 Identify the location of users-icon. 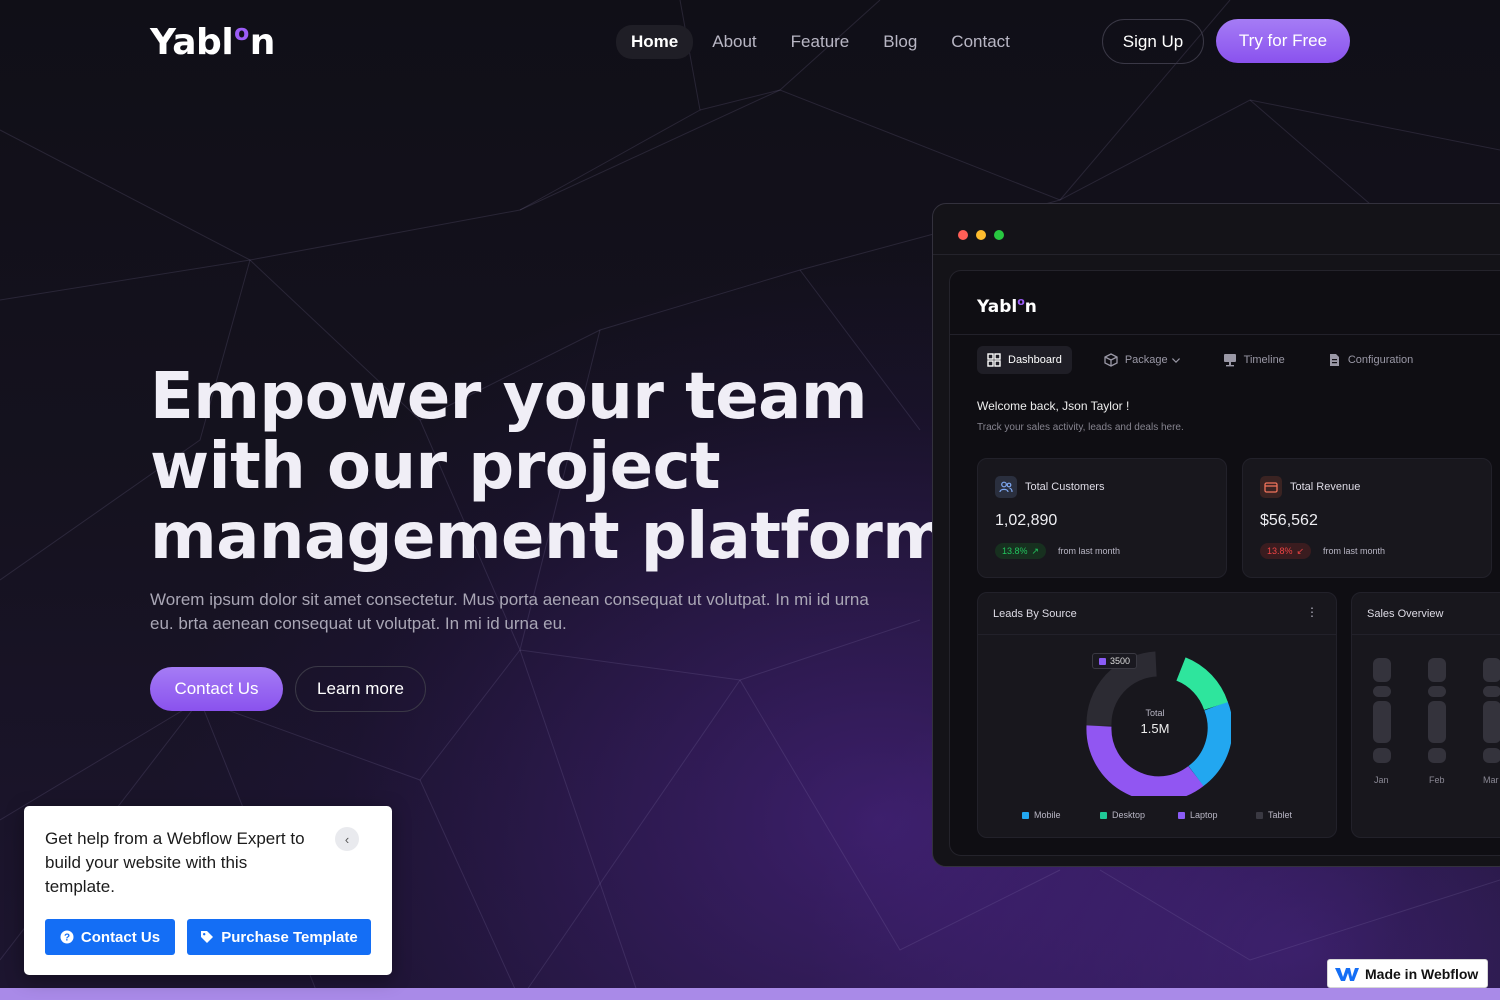
(1006, 487).